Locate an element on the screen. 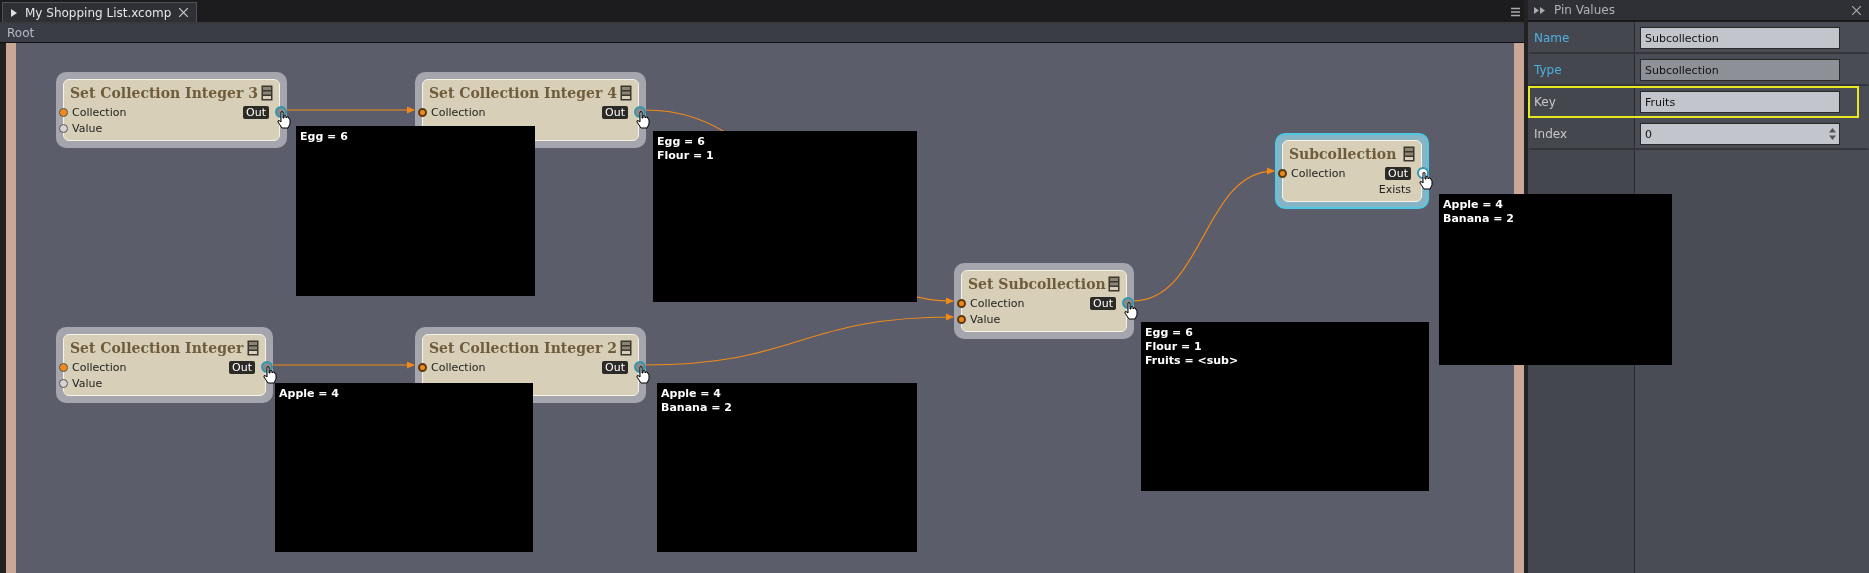  property-label: Name is located at coordinates (1552, 38).